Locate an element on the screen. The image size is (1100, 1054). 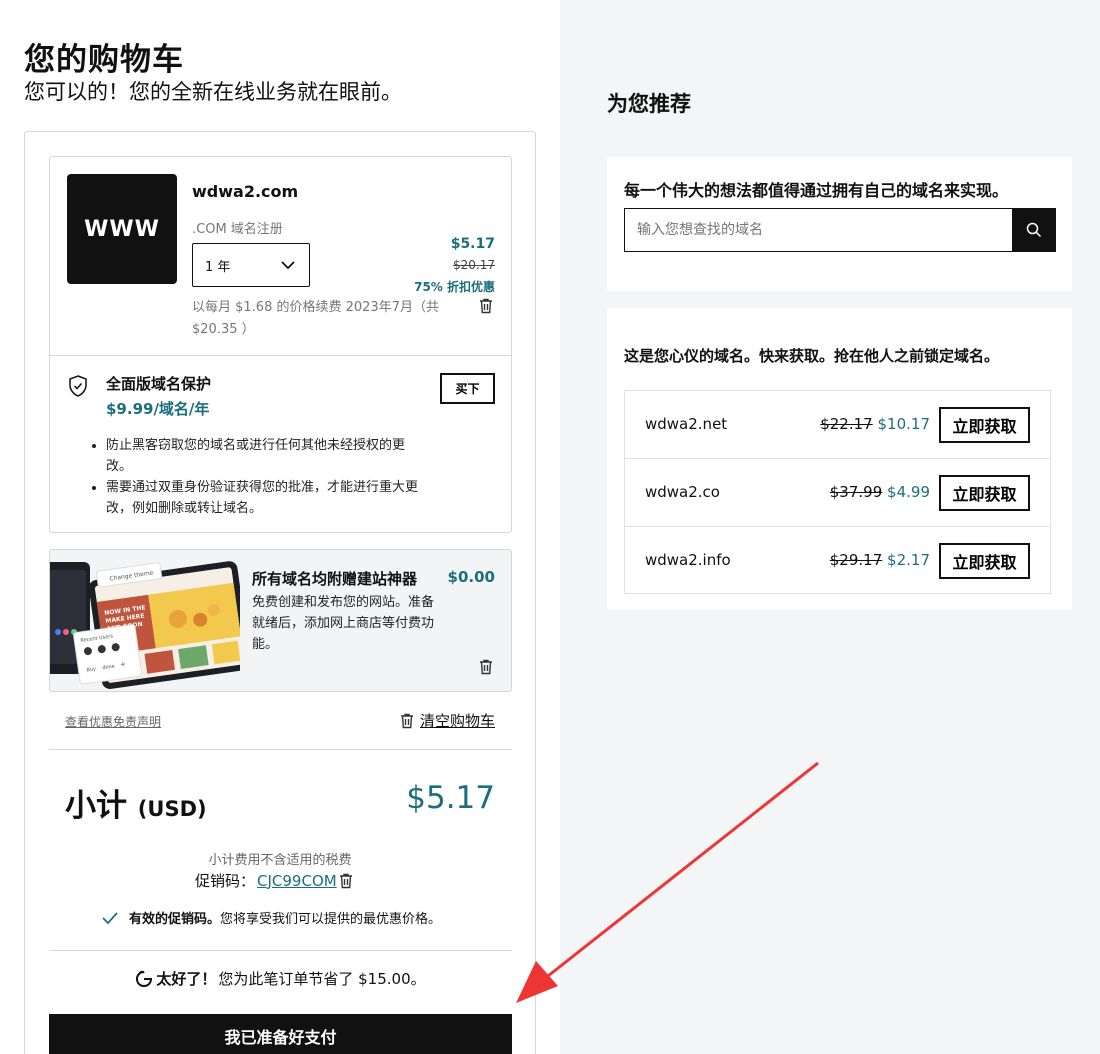
suggested-old-price: $29.17 is located at coordinates (856, 560).